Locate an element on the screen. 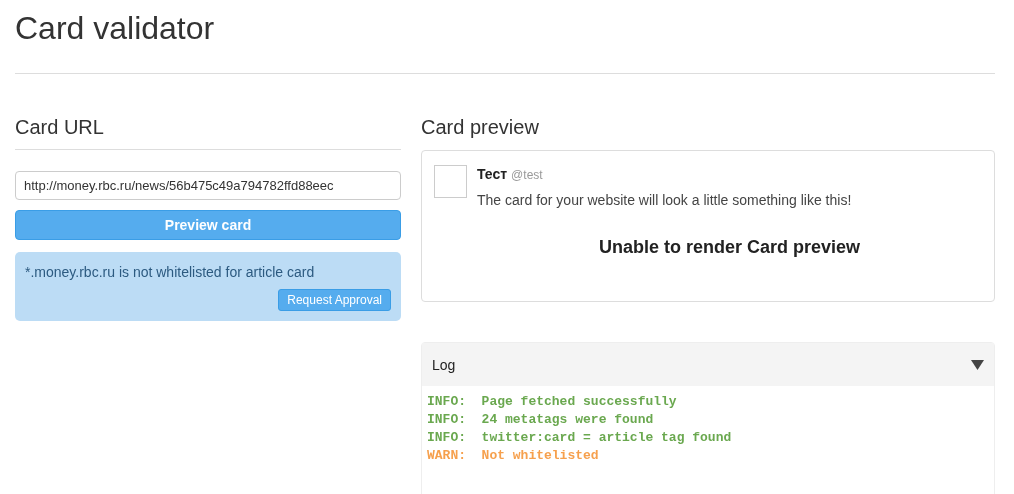 The height and width of the screenshot is (494, 1014). log-line: INFO: twitter:card = article tag found is located at coordinates (579, 438).